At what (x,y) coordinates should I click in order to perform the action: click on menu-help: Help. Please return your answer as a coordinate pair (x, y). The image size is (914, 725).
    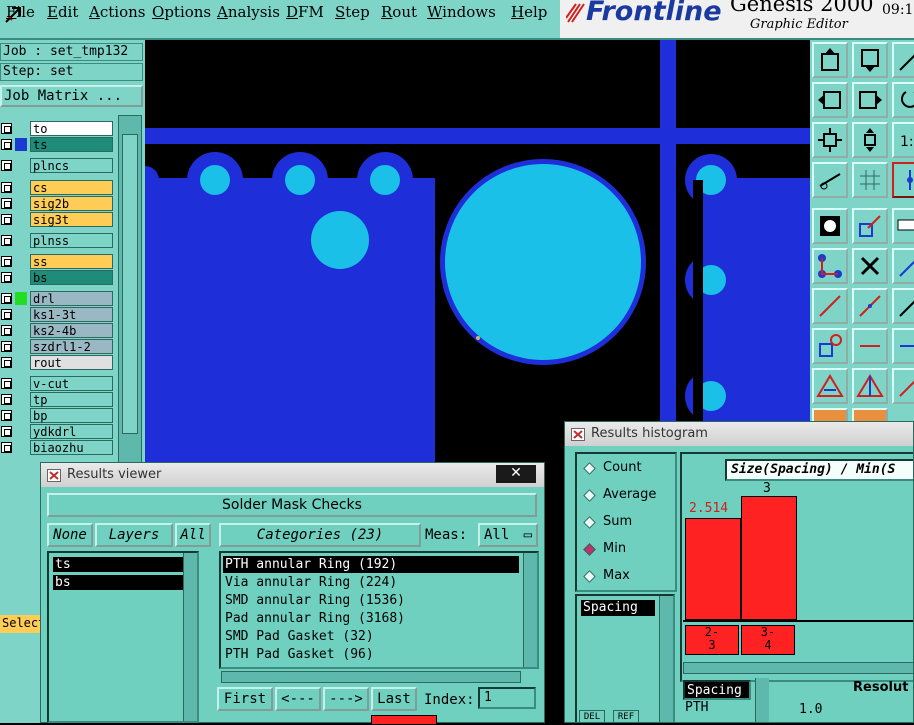
    Looking at the image, I should click on (529, 12).